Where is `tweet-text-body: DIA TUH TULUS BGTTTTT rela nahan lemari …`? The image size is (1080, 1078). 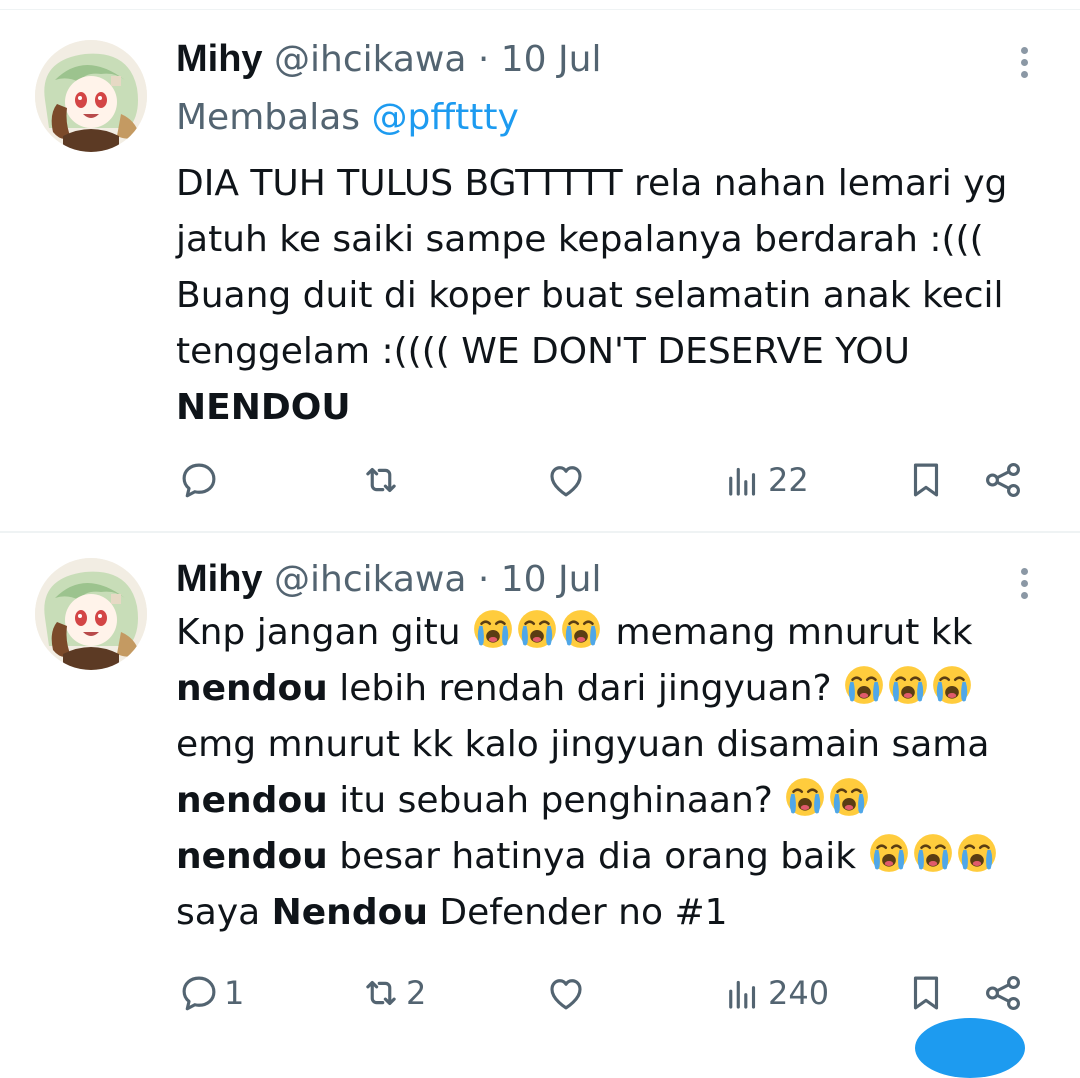 tweet-text-body: DIA TUH TULUS BGTTTTT rela nahan lemari … is located at coordinates (592, 267).